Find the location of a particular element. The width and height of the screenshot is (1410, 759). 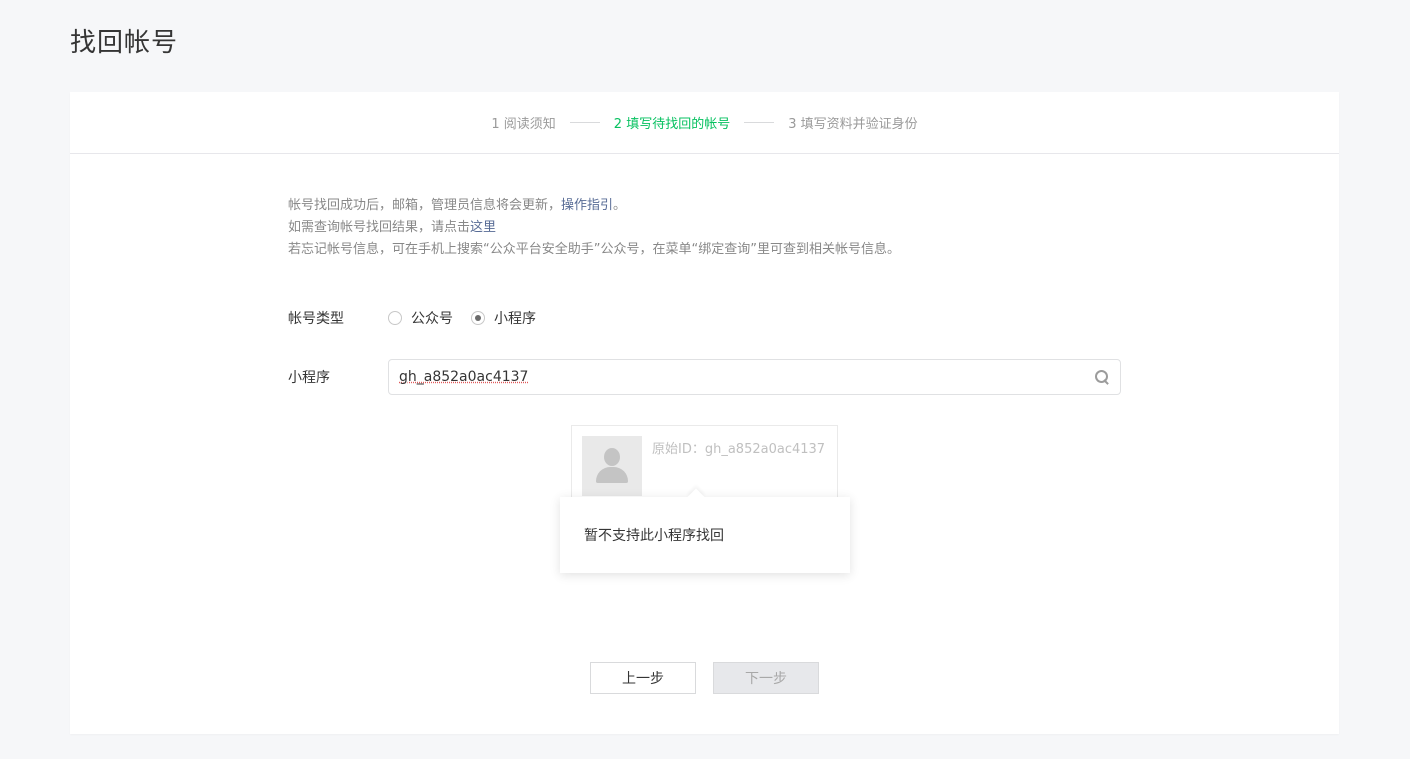

radio-official-account: 公众号 is located at coordinates (420, 318).